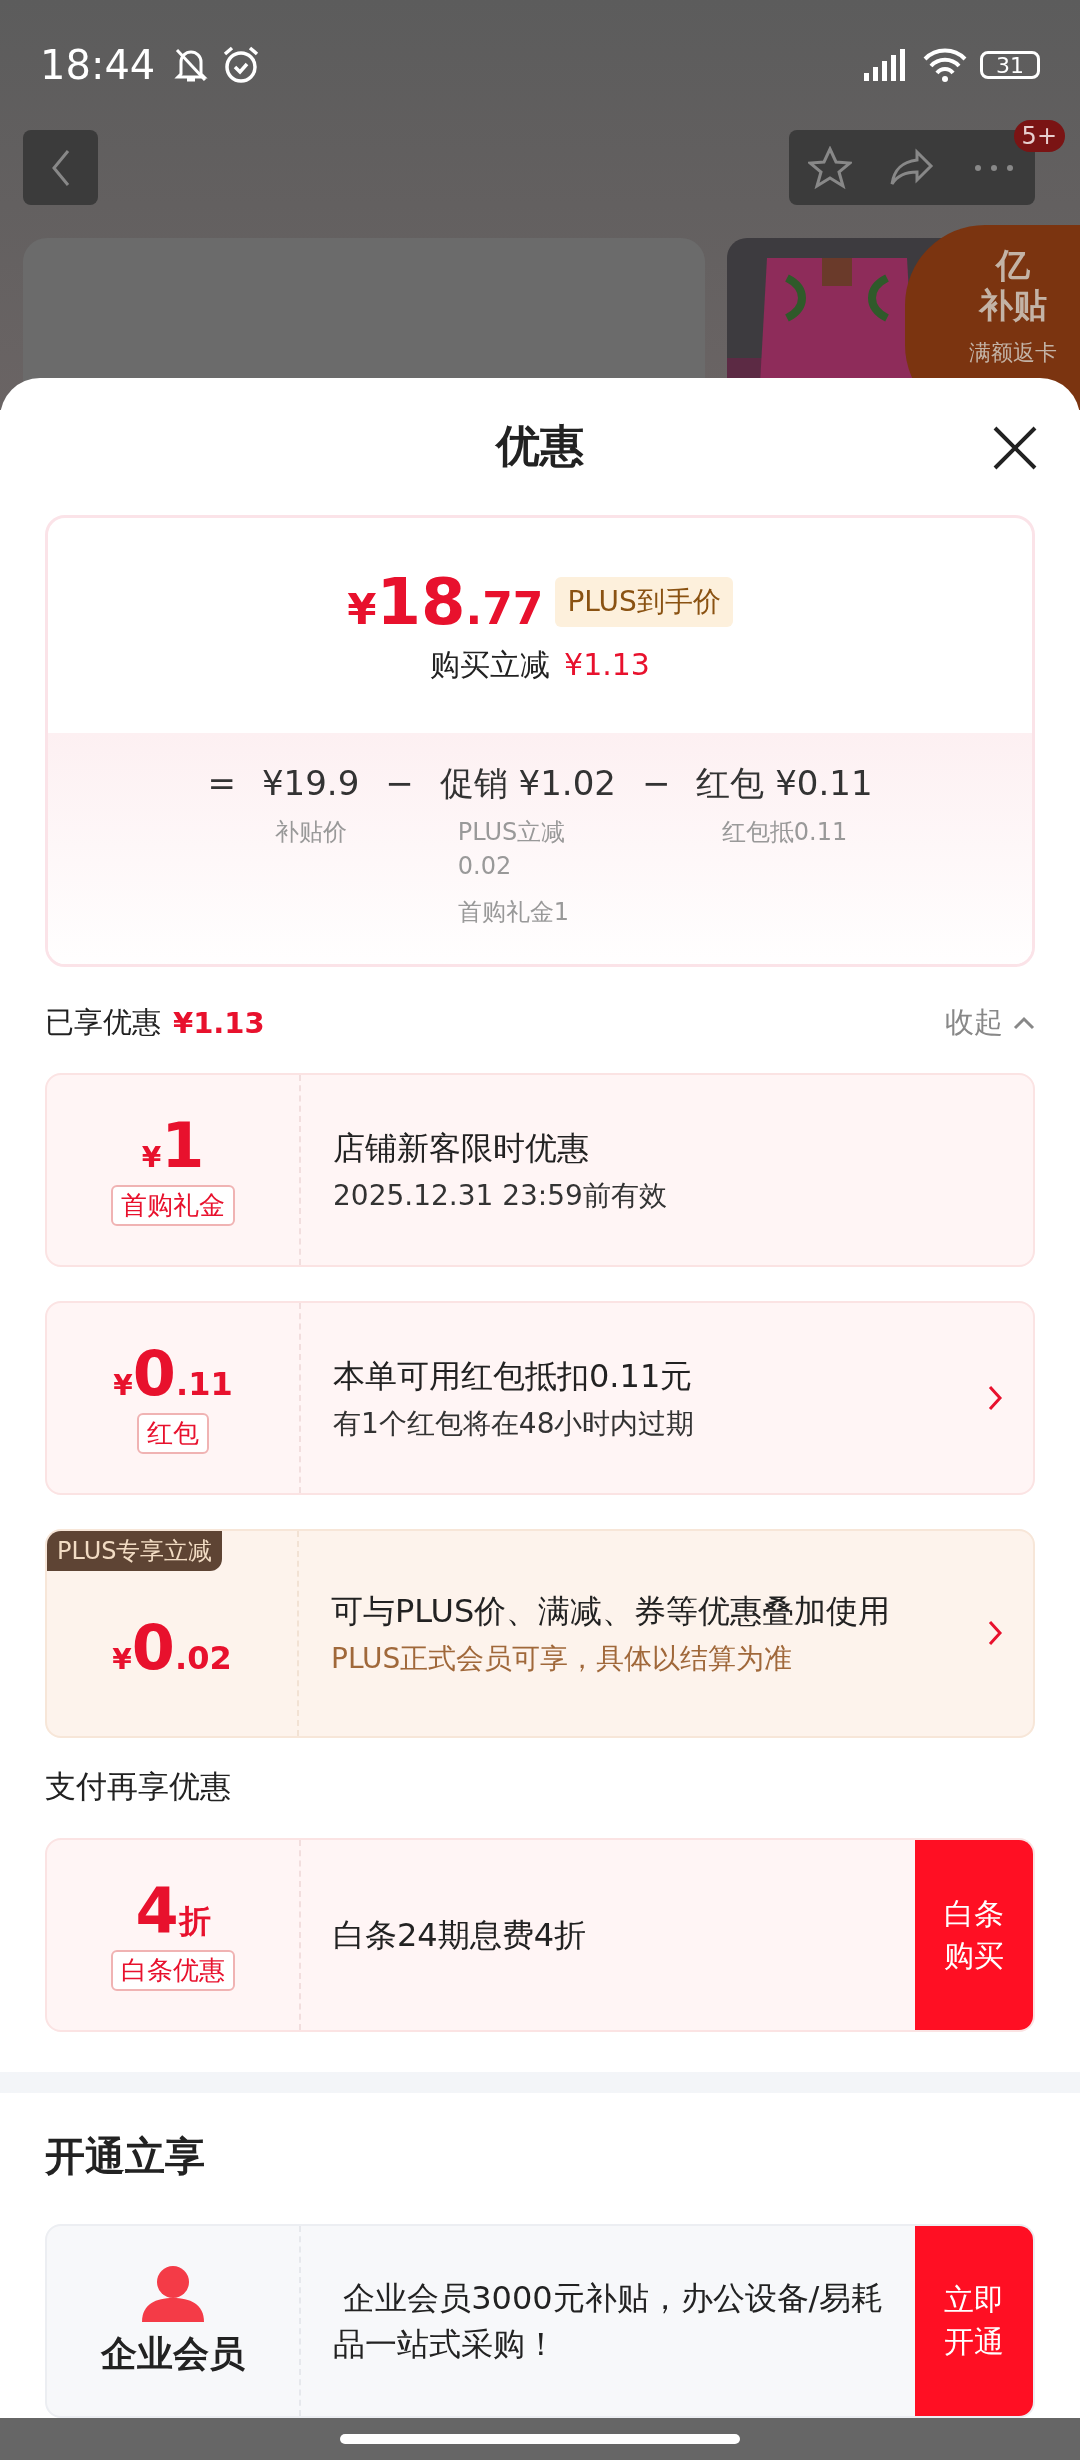 This screenshot has height=2460, width=1080. What do you see at coordinates (562, 1659) in the screenshot?
I see `coupon-subtitle: PLUS正式会员可享，具体以结算为准` at bounding box center [562, 1659].